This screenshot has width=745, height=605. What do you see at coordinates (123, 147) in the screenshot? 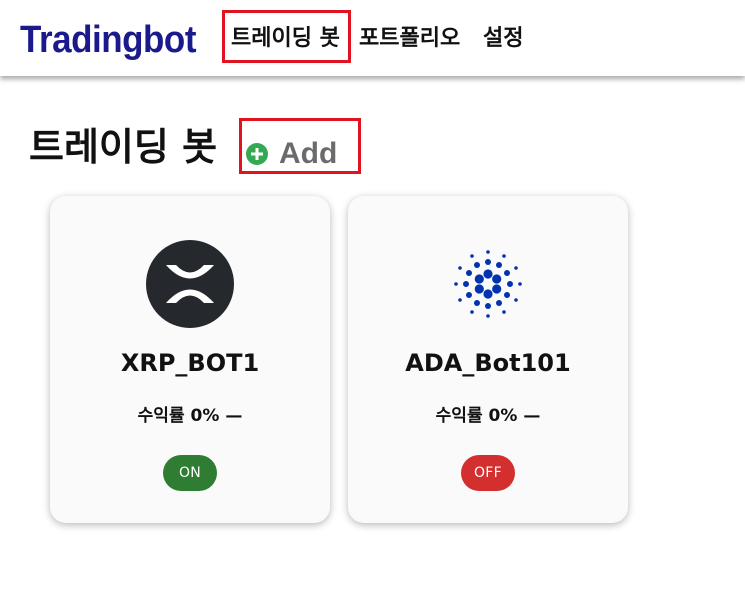
I see `page-title: 트레이딩 봇` at bounding box center [123, 147].